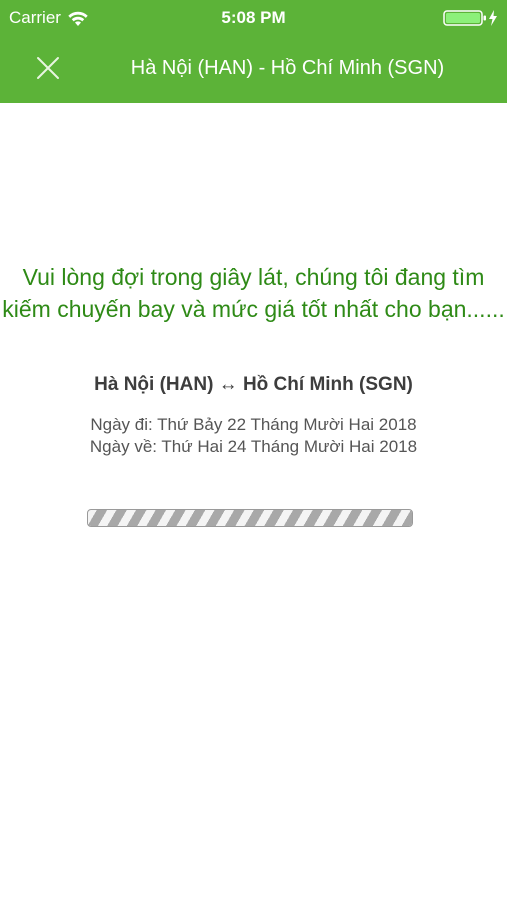 The width and height of the screenshot is (507, 900). I want to click on close-button, so click(48, 68).